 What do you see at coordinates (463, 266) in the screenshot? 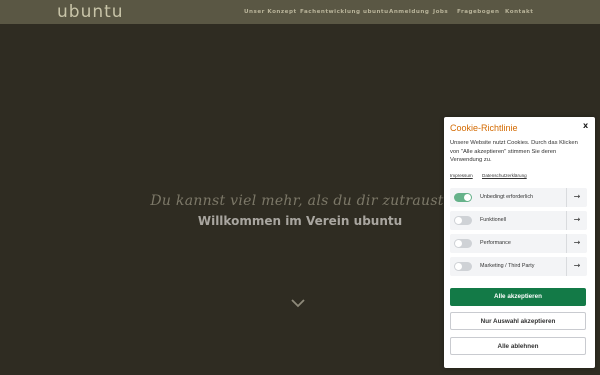
I see `toggle-marketing` at bounding box center [463, 266].